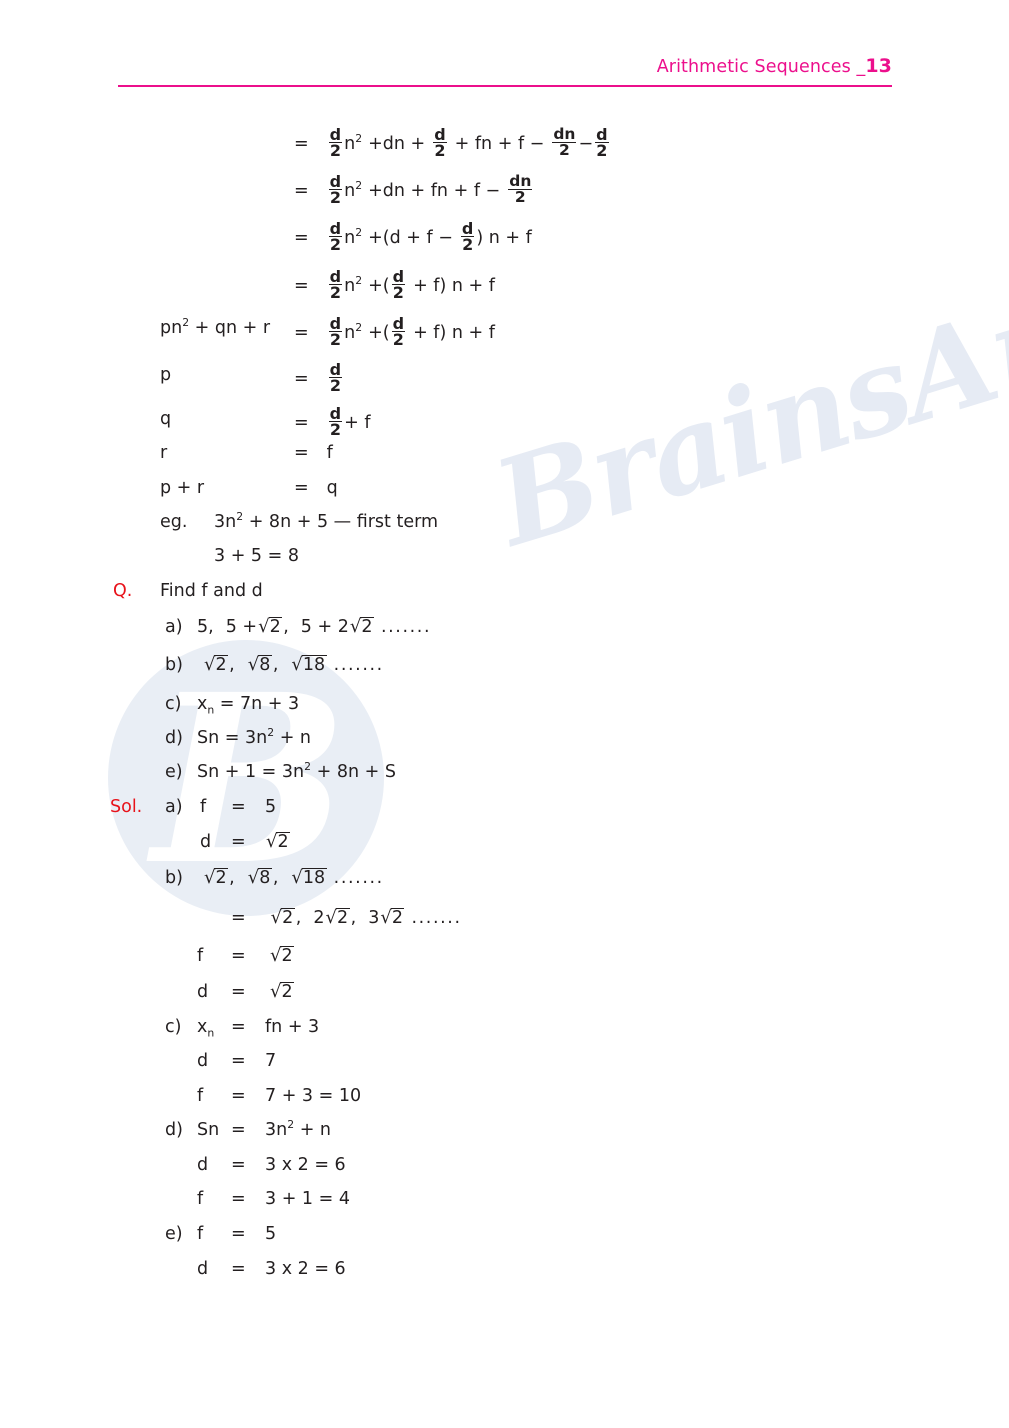  Describe the element at coordinates (174, 878) in the screenshot. I see `solution-part-letter-b: b)` at that location.